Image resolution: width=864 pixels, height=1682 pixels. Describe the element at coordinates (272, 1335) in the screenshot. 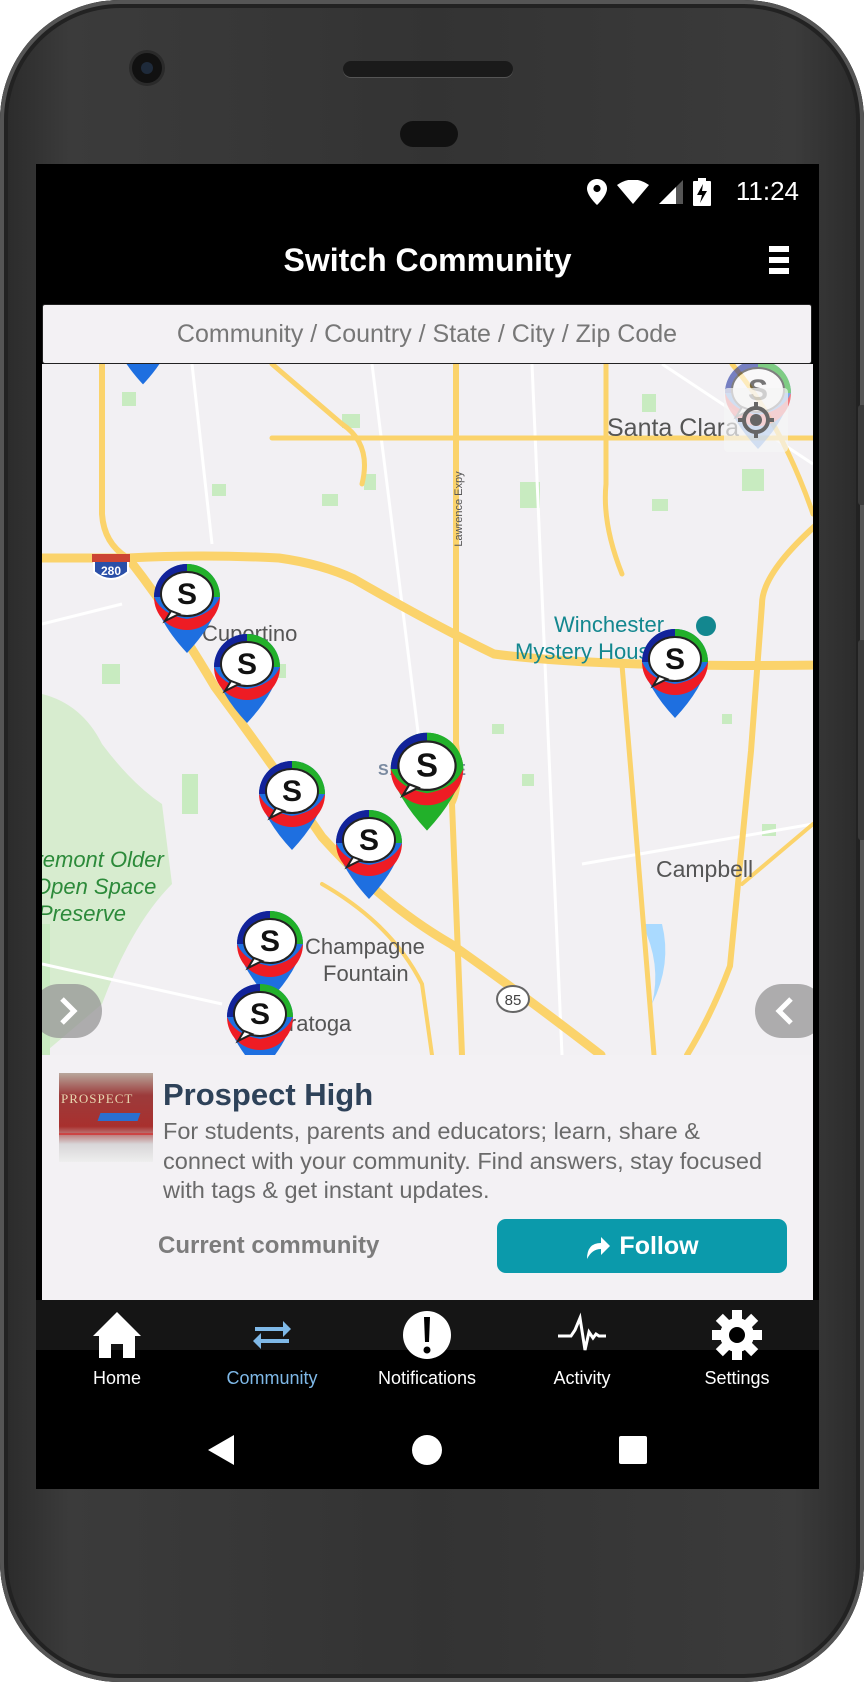

I see `switch-arrows-icon` at that location.